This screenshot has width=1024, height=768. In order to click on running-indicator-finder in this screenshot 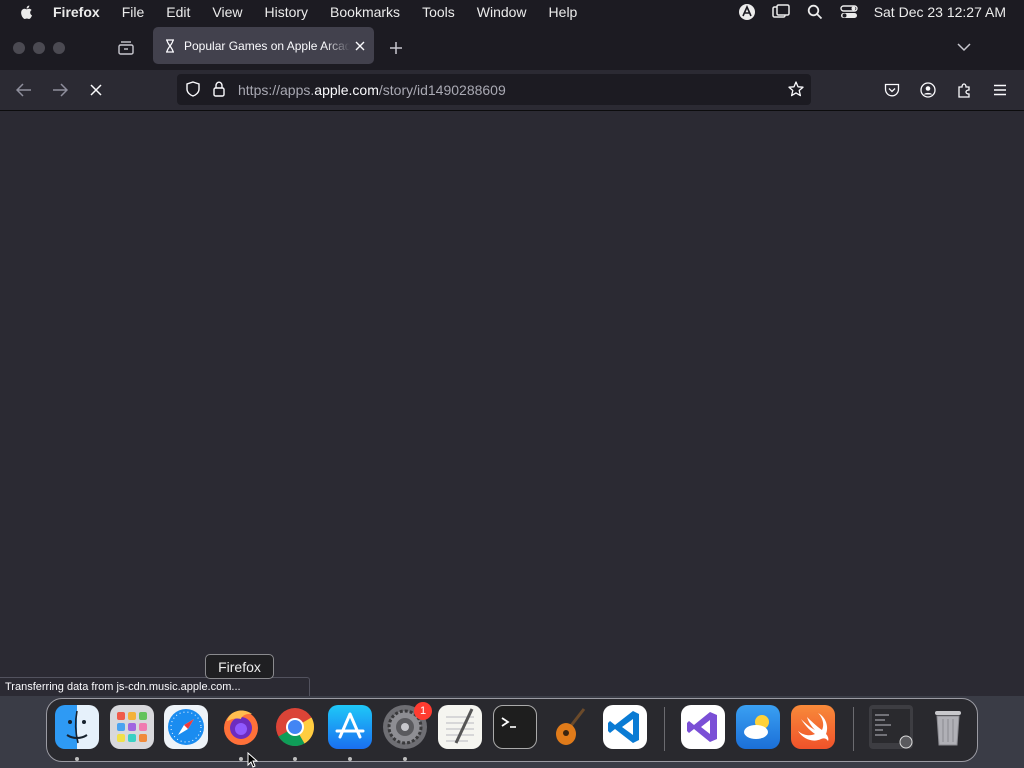, I will do `click(77, 759)`.